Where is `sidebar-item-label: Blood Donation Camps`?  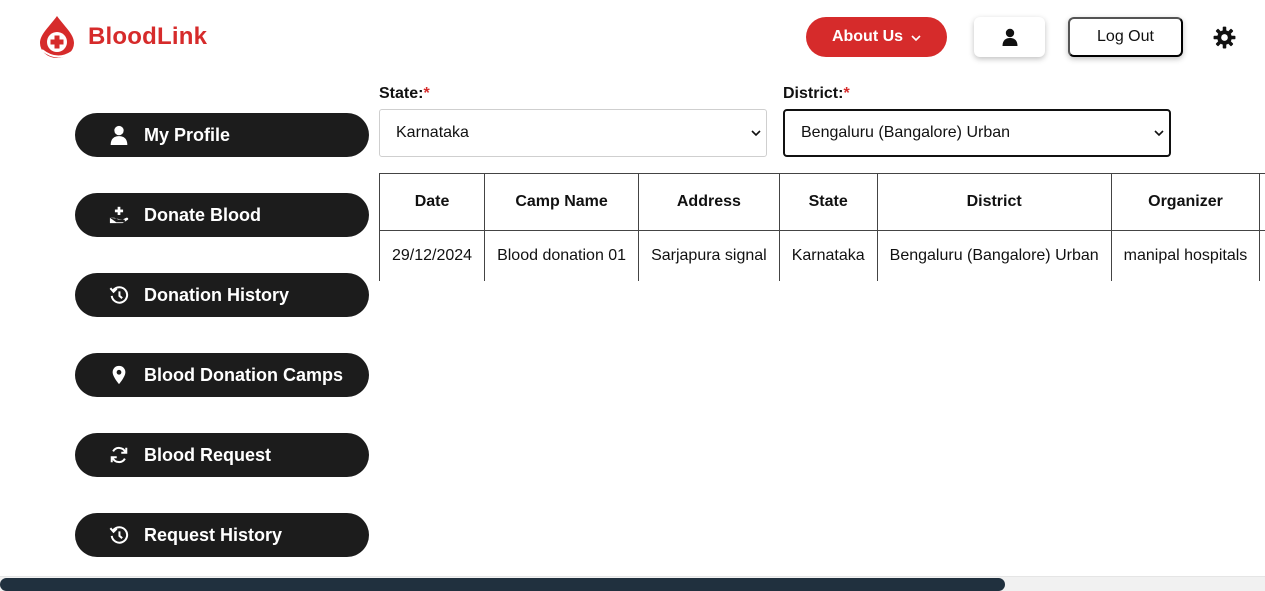 sidebar-item-label: Blood Donation Camps is located at coordinates (243, 374).